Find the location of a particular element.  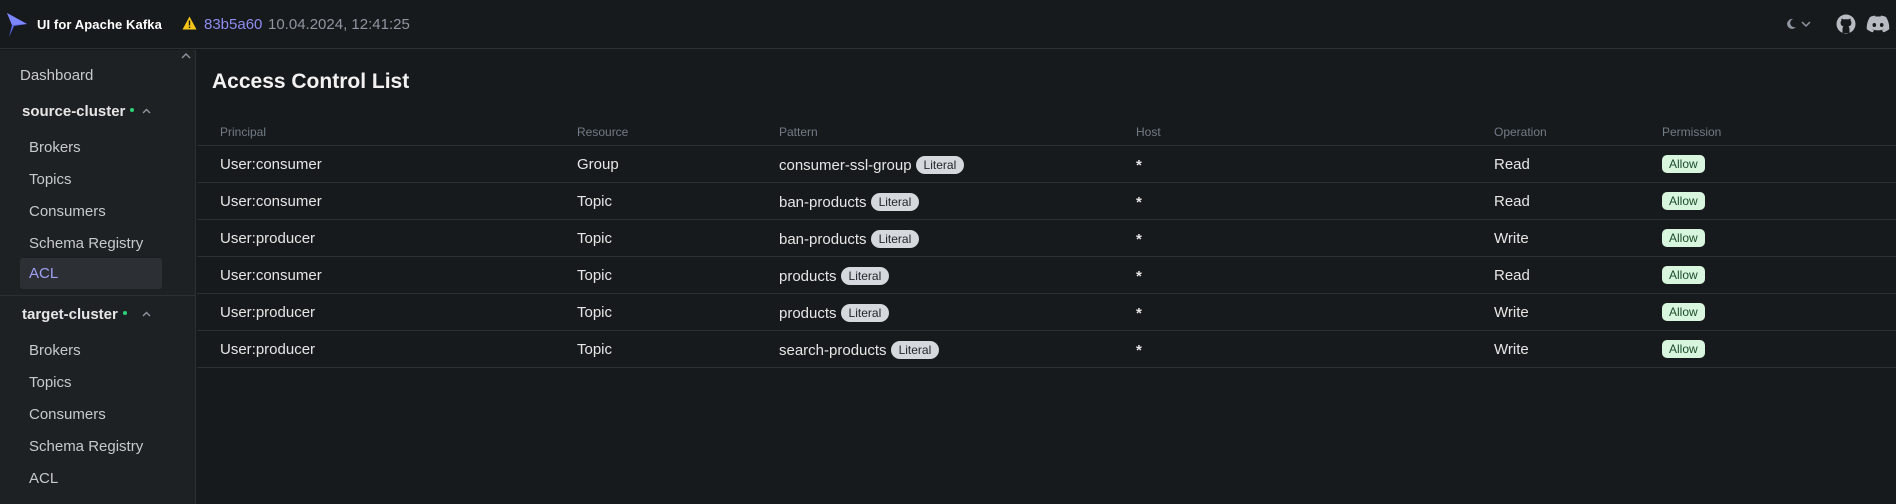

column-header-pattern: Pattern is located at coordinates (798, 132).